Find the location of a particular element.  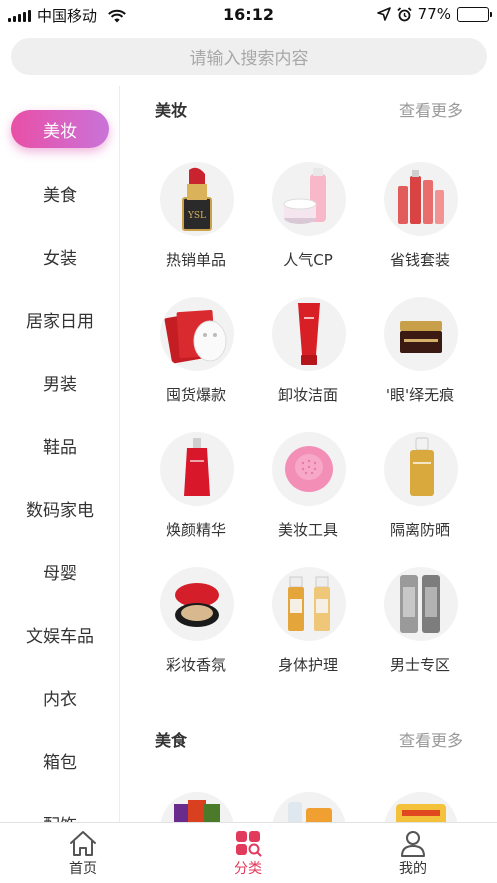

face-mask-icon is located at coordinates (197, 334).